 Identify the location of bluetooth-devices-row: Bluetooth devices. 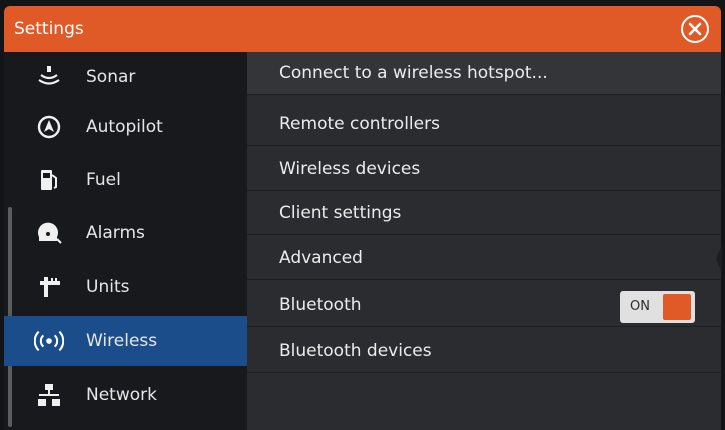
(484, 351).